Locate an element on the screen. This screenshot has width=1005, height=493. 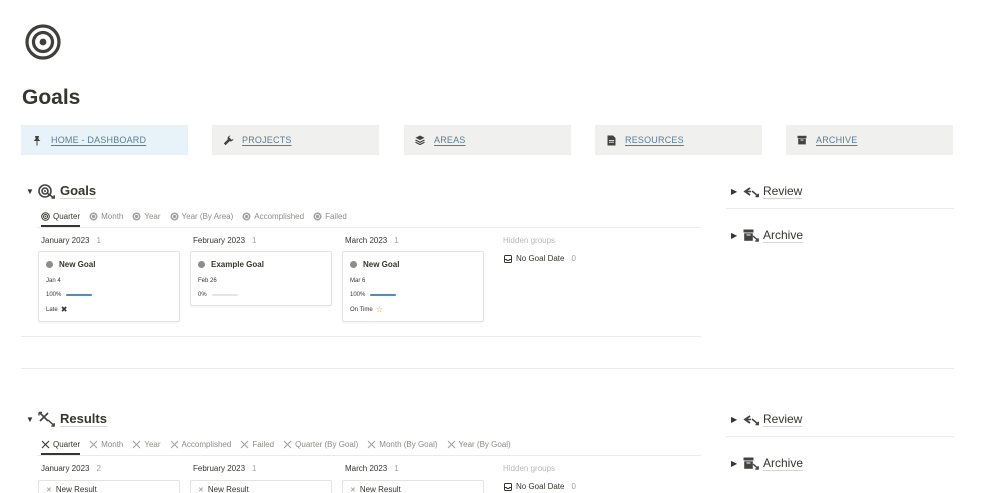
nav-resources: RESOURCES is located at coordinates (678, 140).